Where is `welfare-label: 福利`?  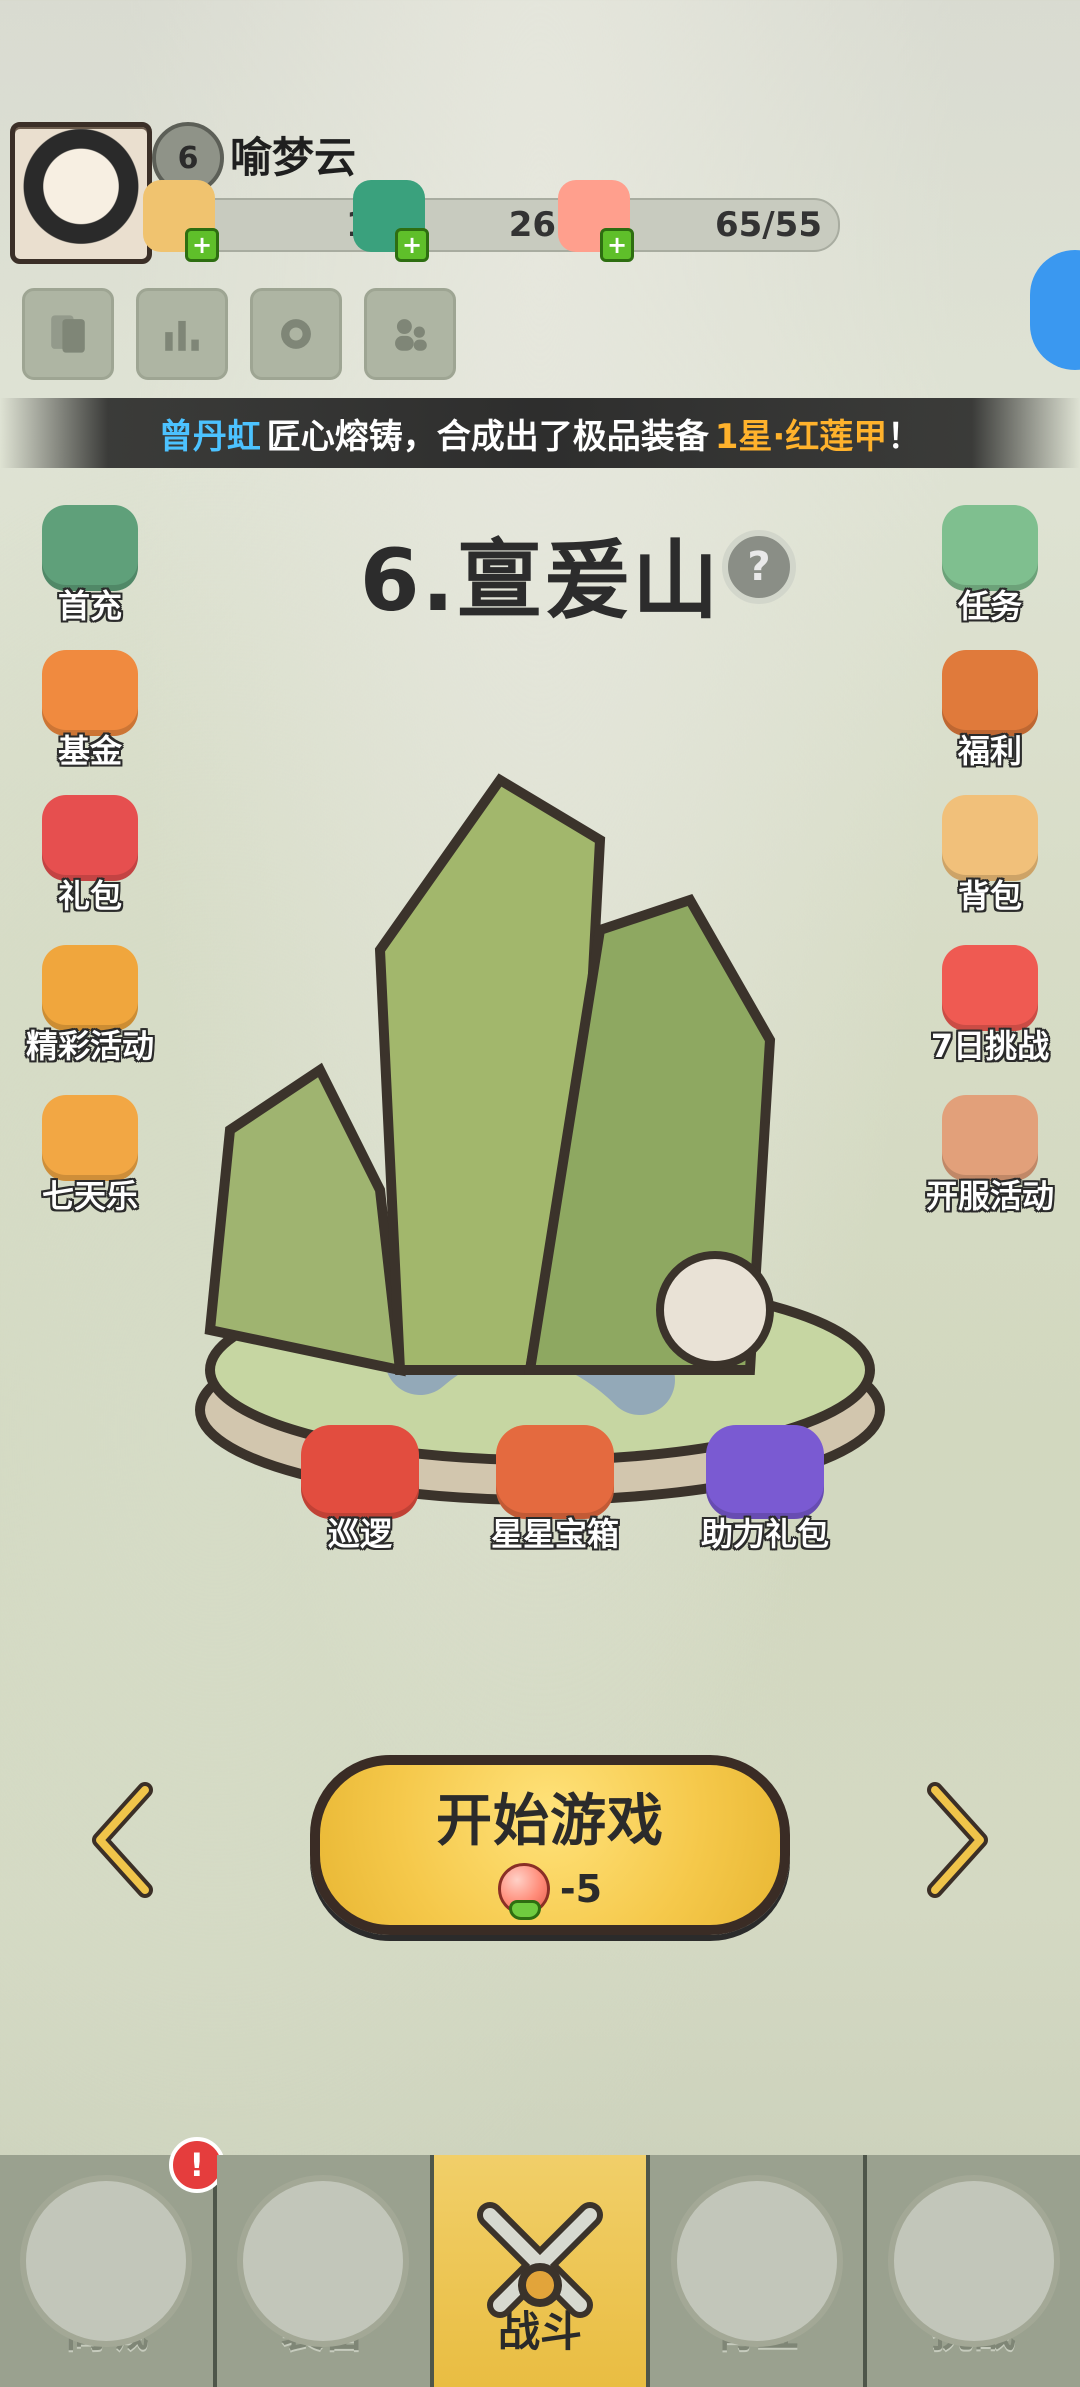 welfare-label: 福利 is located at coordinates (989, 751).